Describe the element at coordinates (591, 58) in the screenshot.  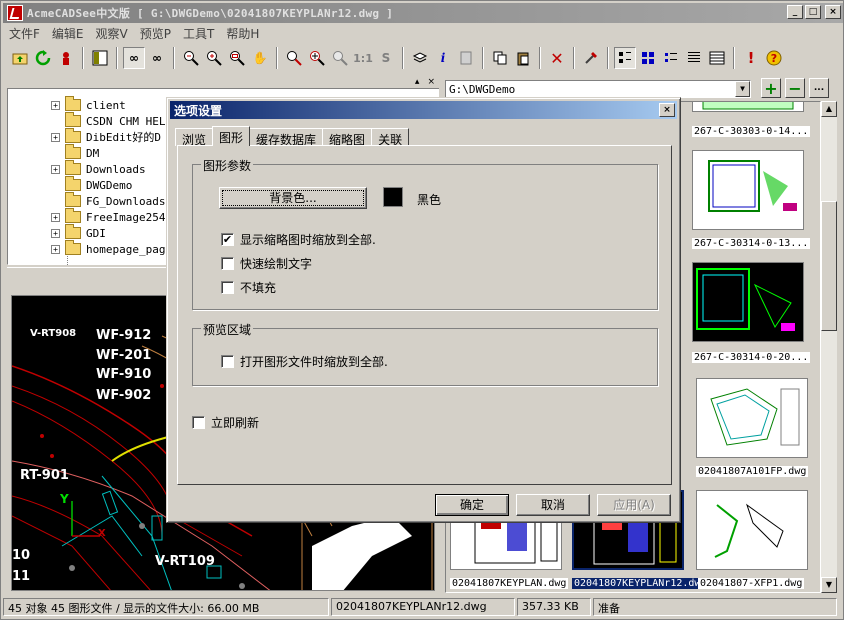
I see `tools-icon` at that location.